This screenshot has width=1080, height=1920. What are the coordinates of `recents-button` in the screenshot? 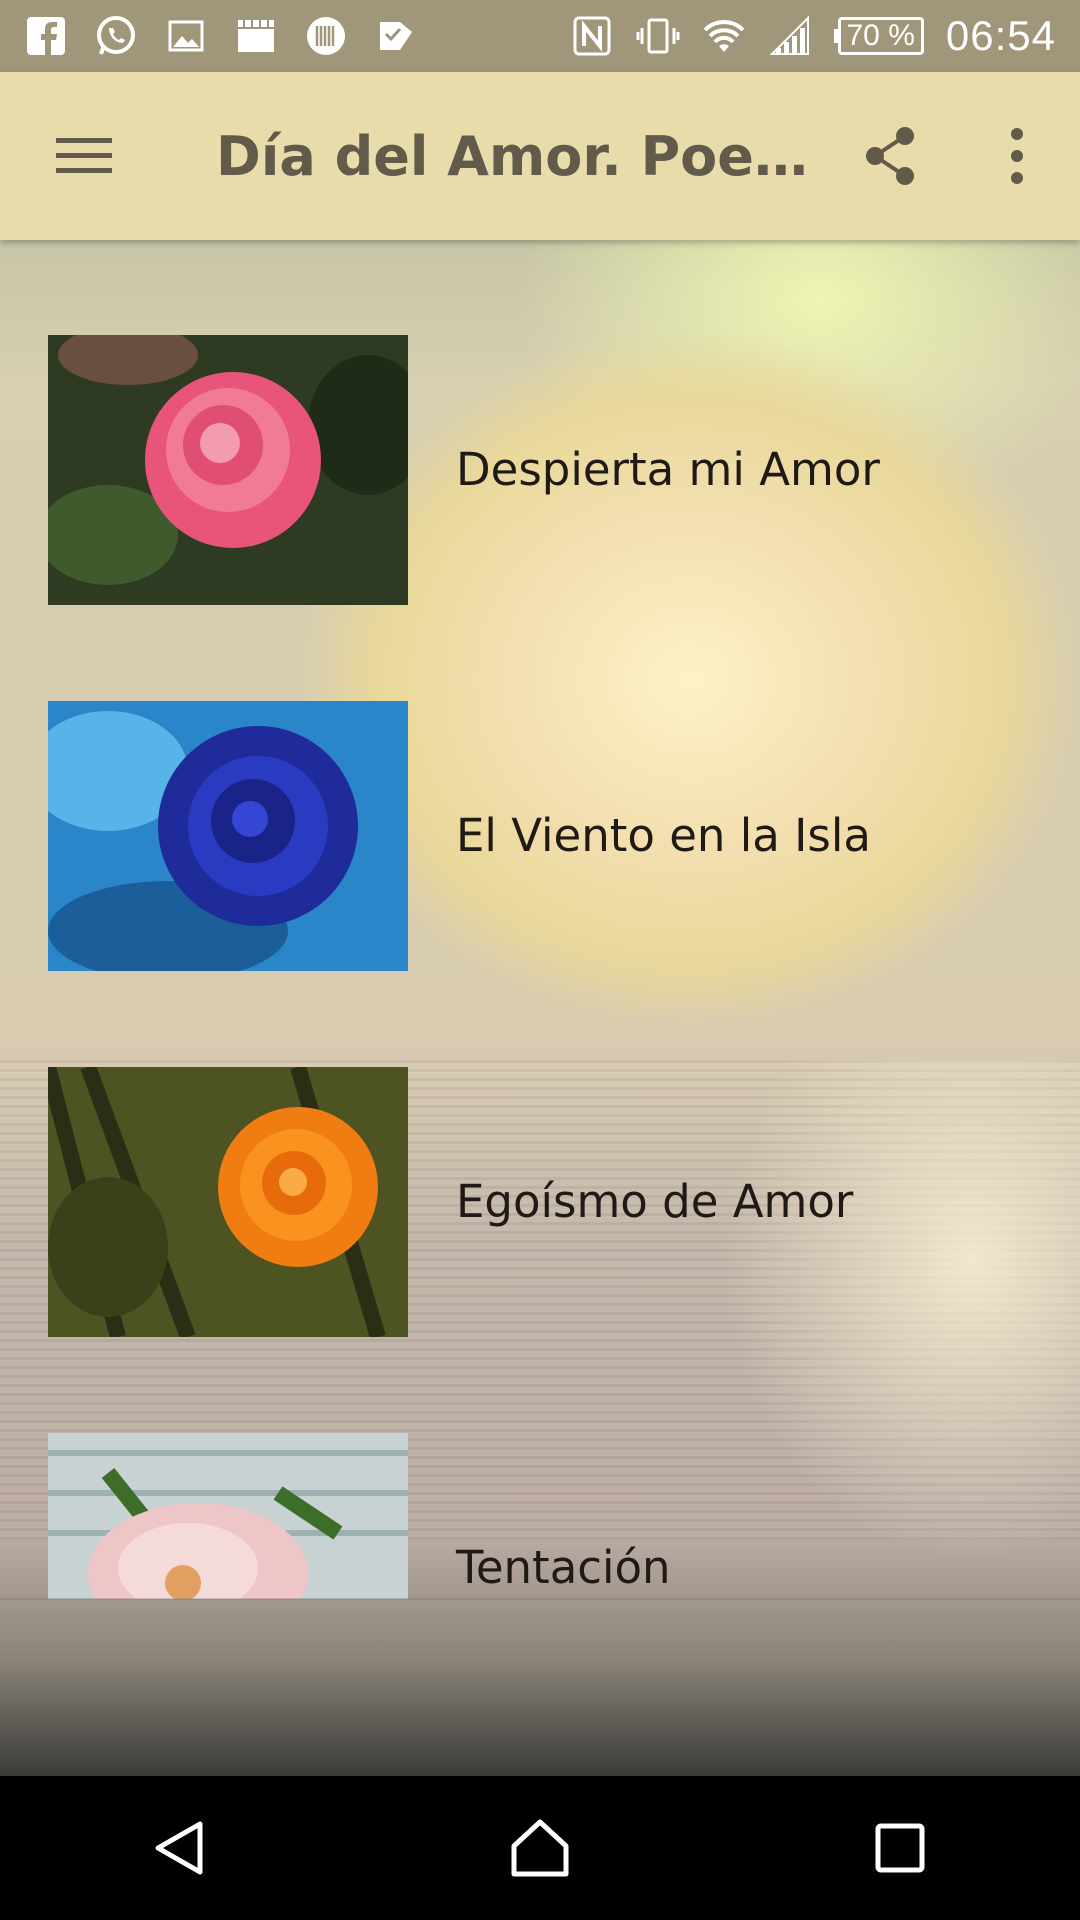 It's located at (900, 1848).